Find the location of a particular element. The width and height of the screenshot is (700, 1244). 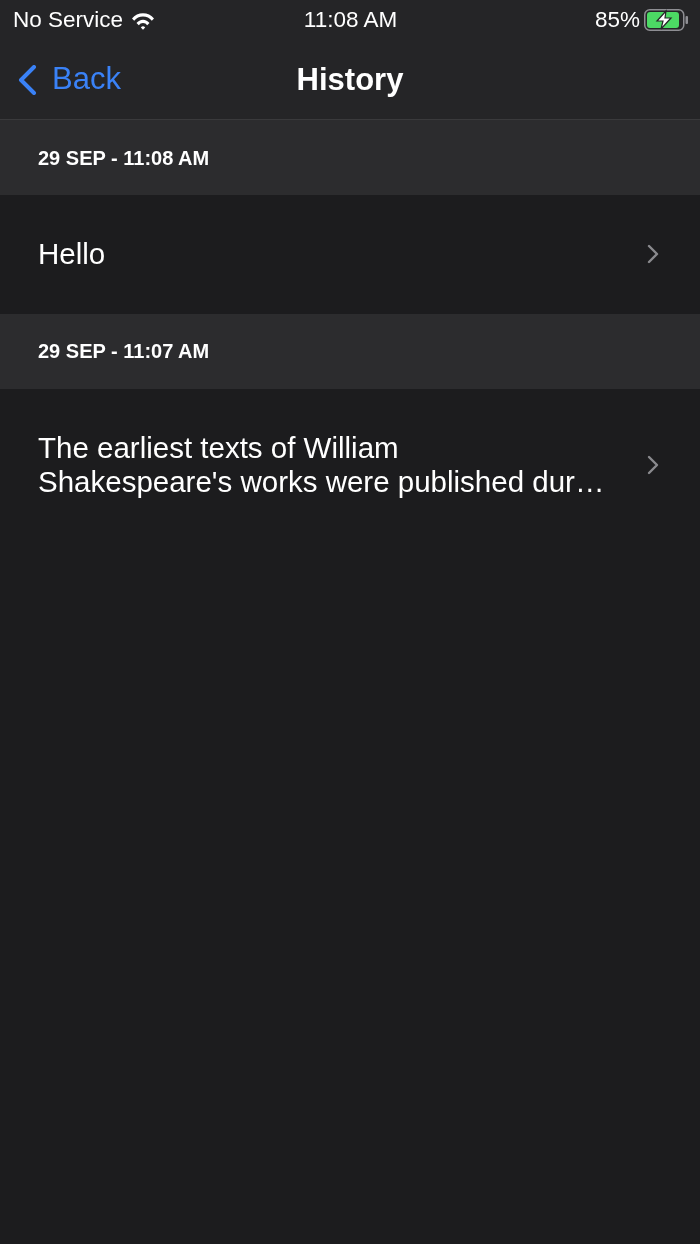

carrier-text: No Service is located at coordinates (68, 20).